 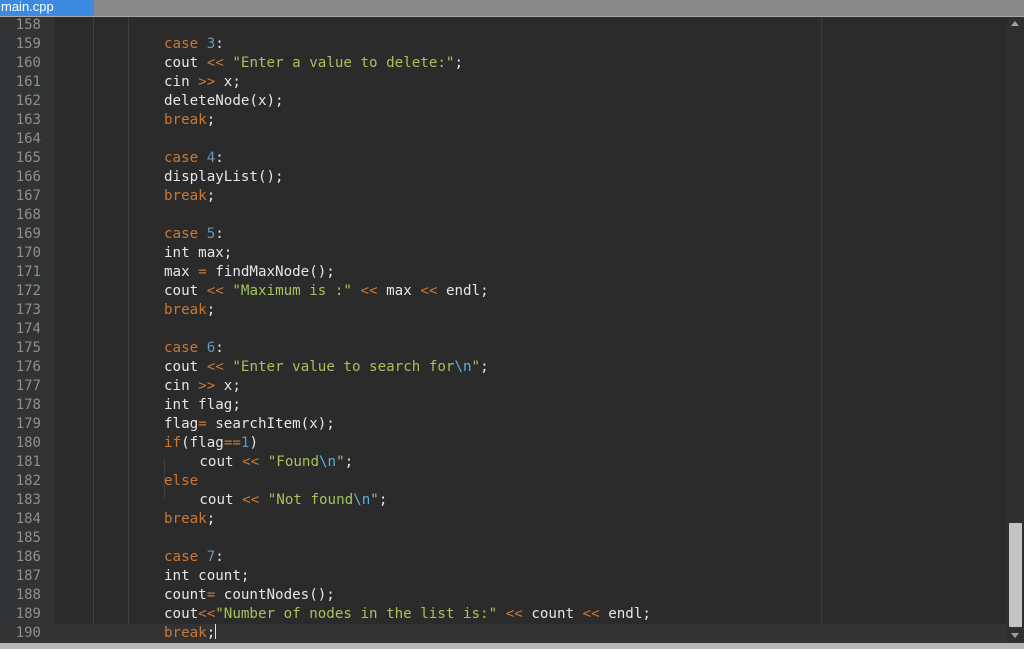 What do you see at coordinates (28, 195) in the screenshot?
I see `line-number: 167` at bounding box center [28, 195].